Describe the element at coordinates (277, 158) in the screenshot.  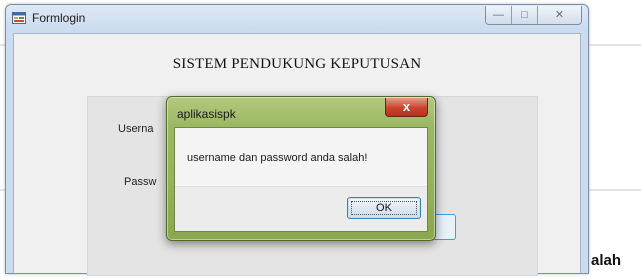
I see `dialog-message: username dan password anda salah!` at that location.